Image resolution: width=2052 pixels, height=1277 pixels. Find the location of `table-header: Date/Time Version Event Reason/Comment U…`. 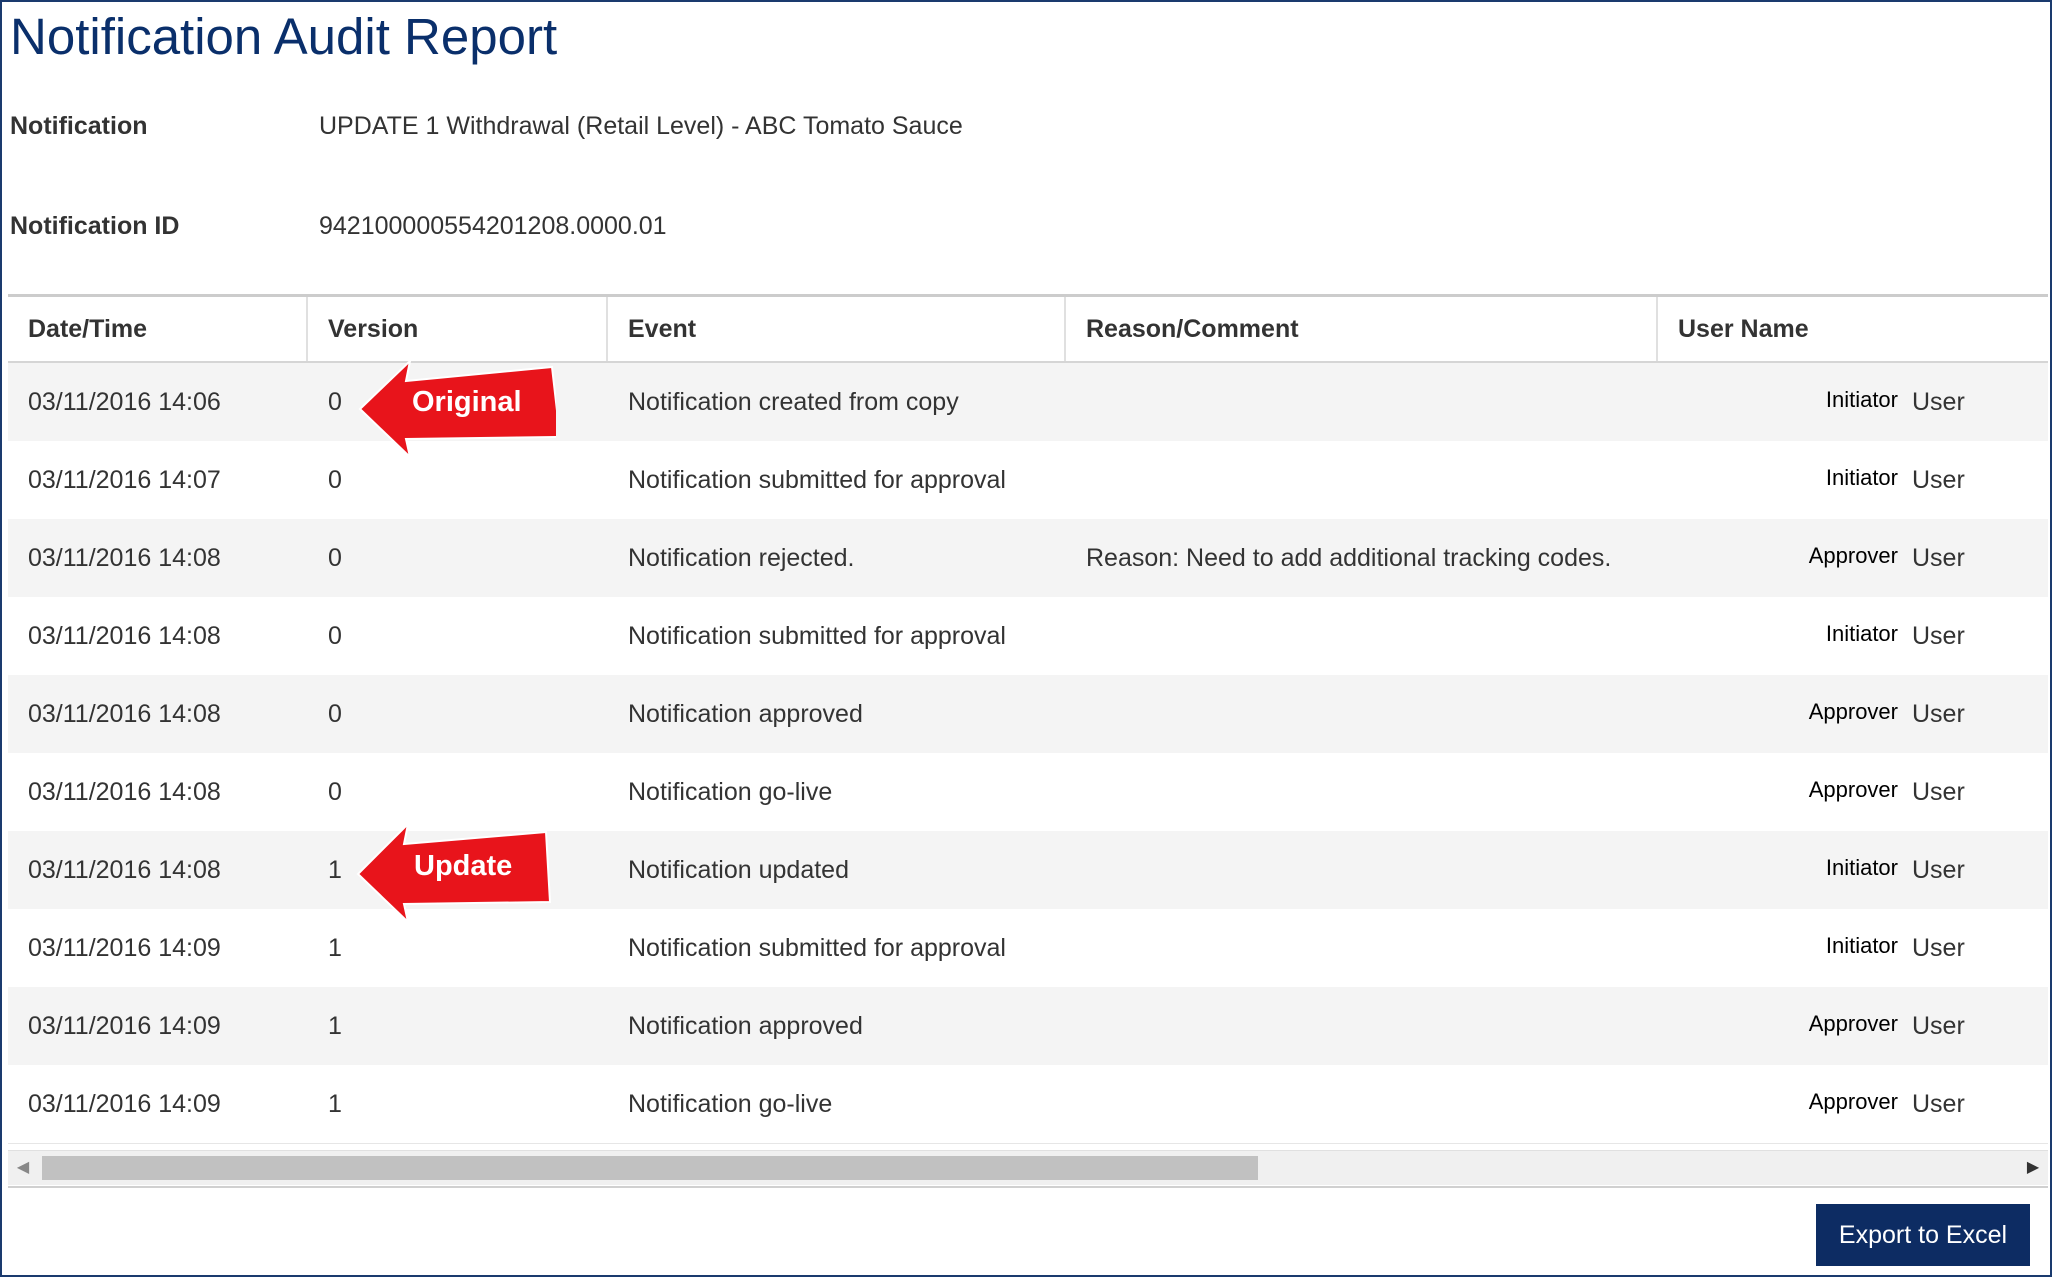

table-header: Date/Time Version Event Reason/Comment U… is located at coordinates (1028, 330).